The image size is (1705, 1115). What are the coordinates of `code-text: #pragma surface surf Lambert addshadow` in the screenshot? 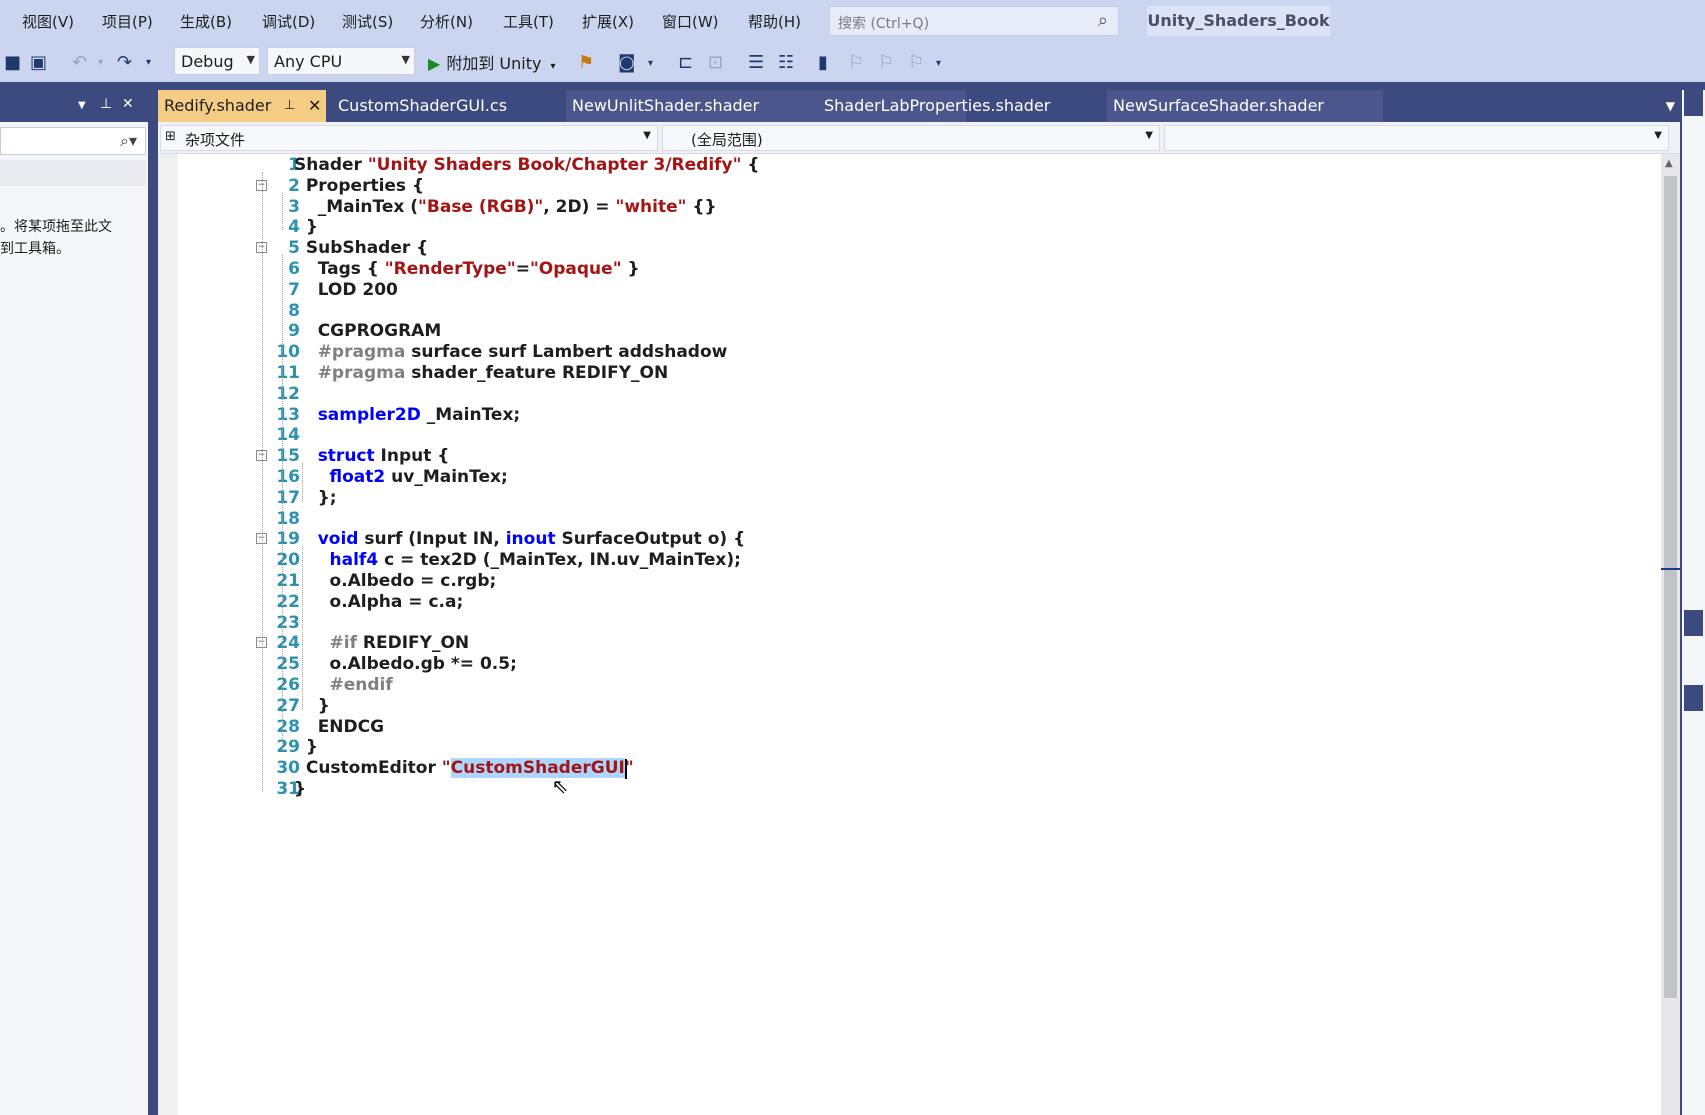 It's located at (511, 352).